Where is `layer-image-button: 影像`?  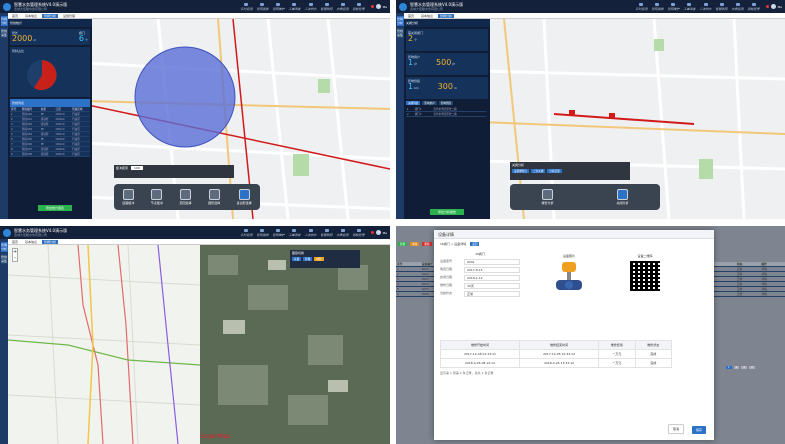 layer-image-button: 影像 is located at coordinates (308, 259).